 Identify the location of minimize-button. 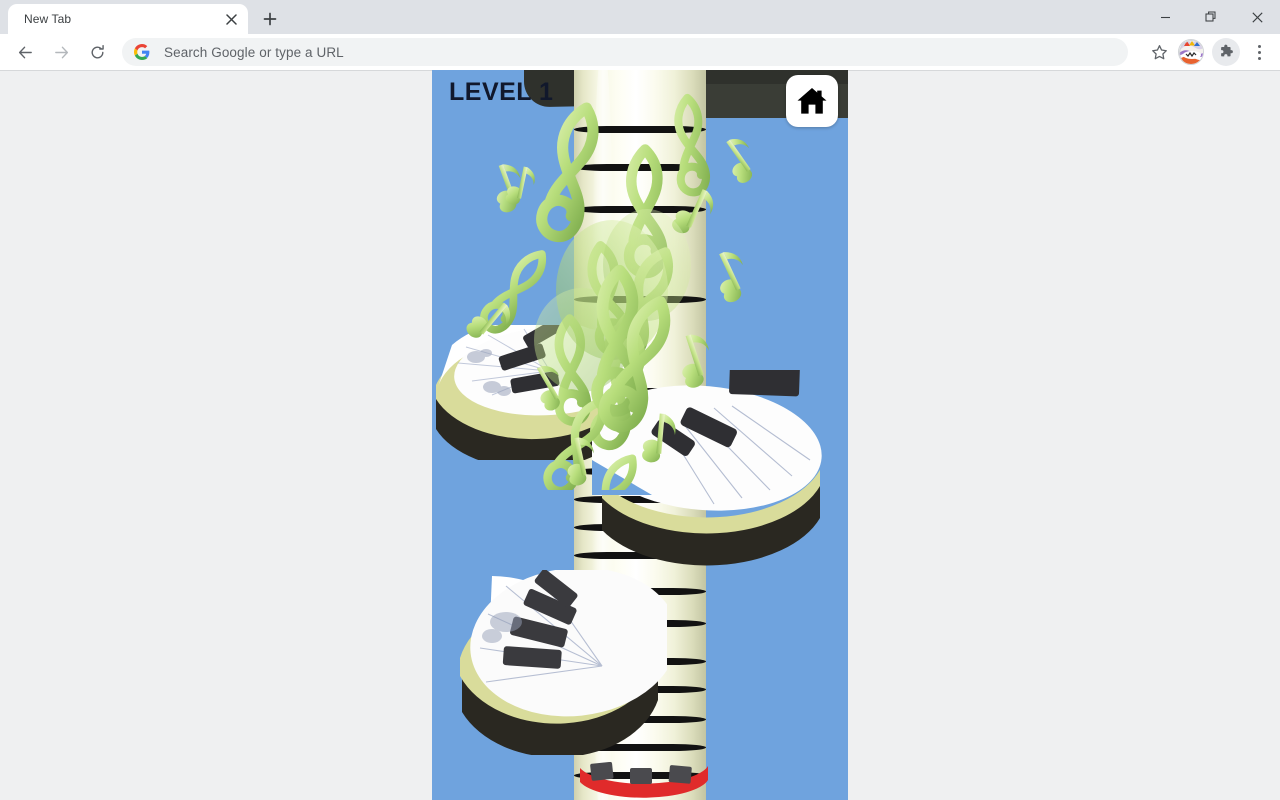
(1165, 17).